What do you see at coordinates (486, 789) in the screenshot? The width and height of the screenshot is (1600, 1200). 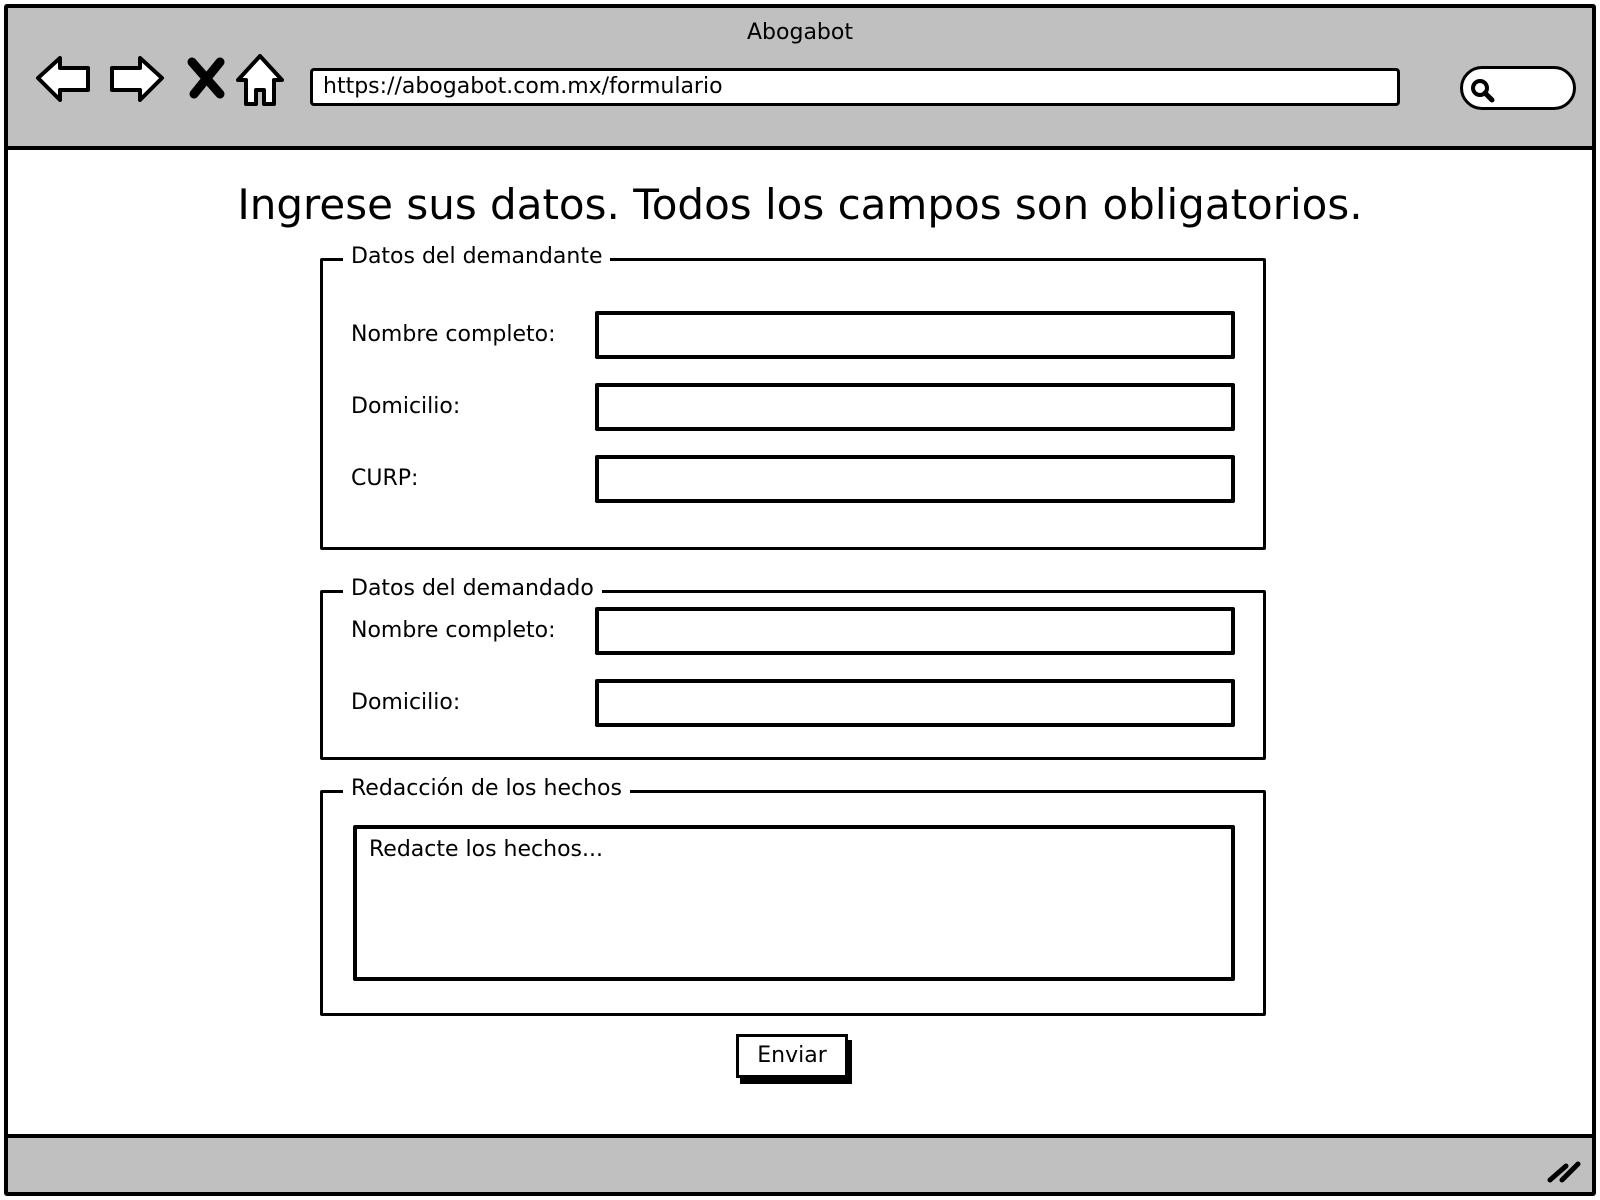 I see `hechos-legend: Redacción de los hechos` at bounding box center [486, 789].